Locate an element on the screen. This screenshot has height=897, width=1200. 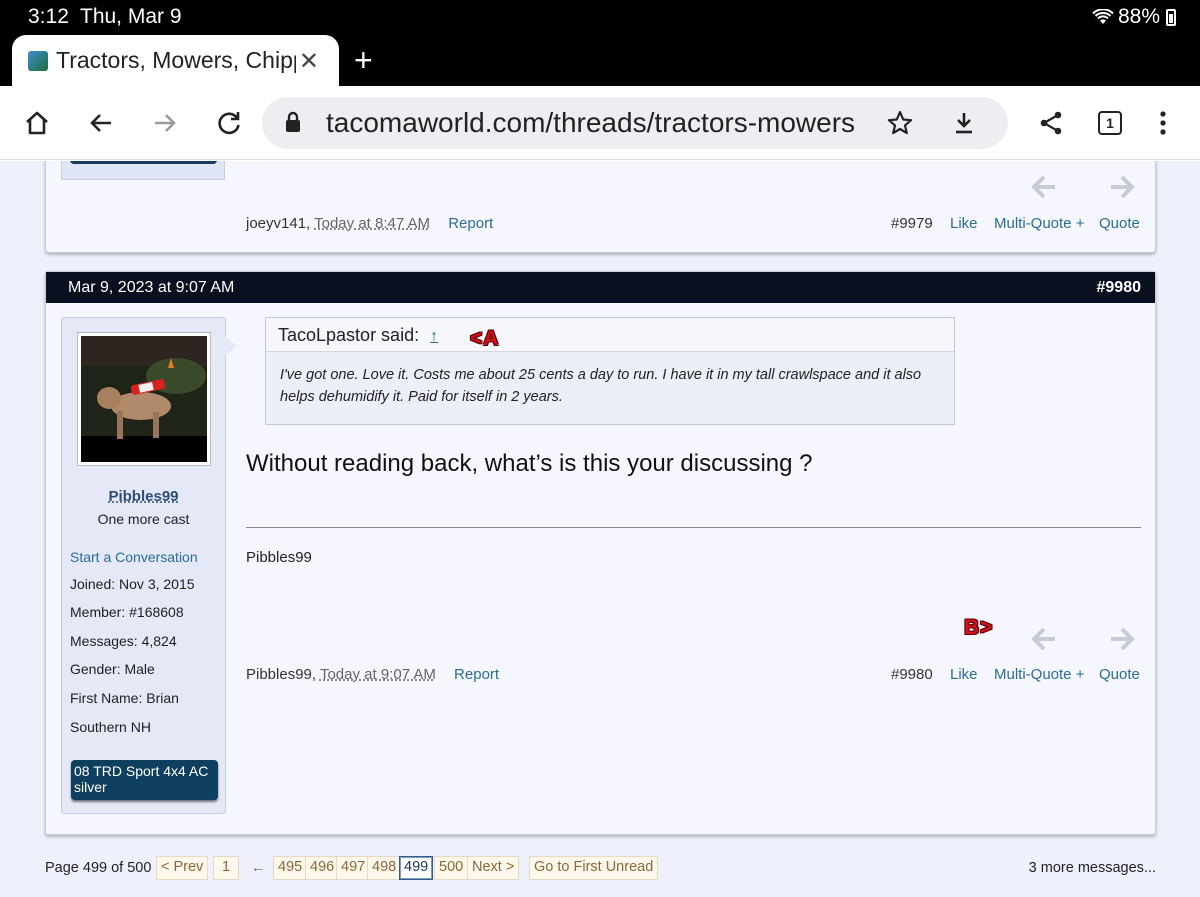
post-timestamp: Today at 9:07 AM is located at coordinates (378, 674).